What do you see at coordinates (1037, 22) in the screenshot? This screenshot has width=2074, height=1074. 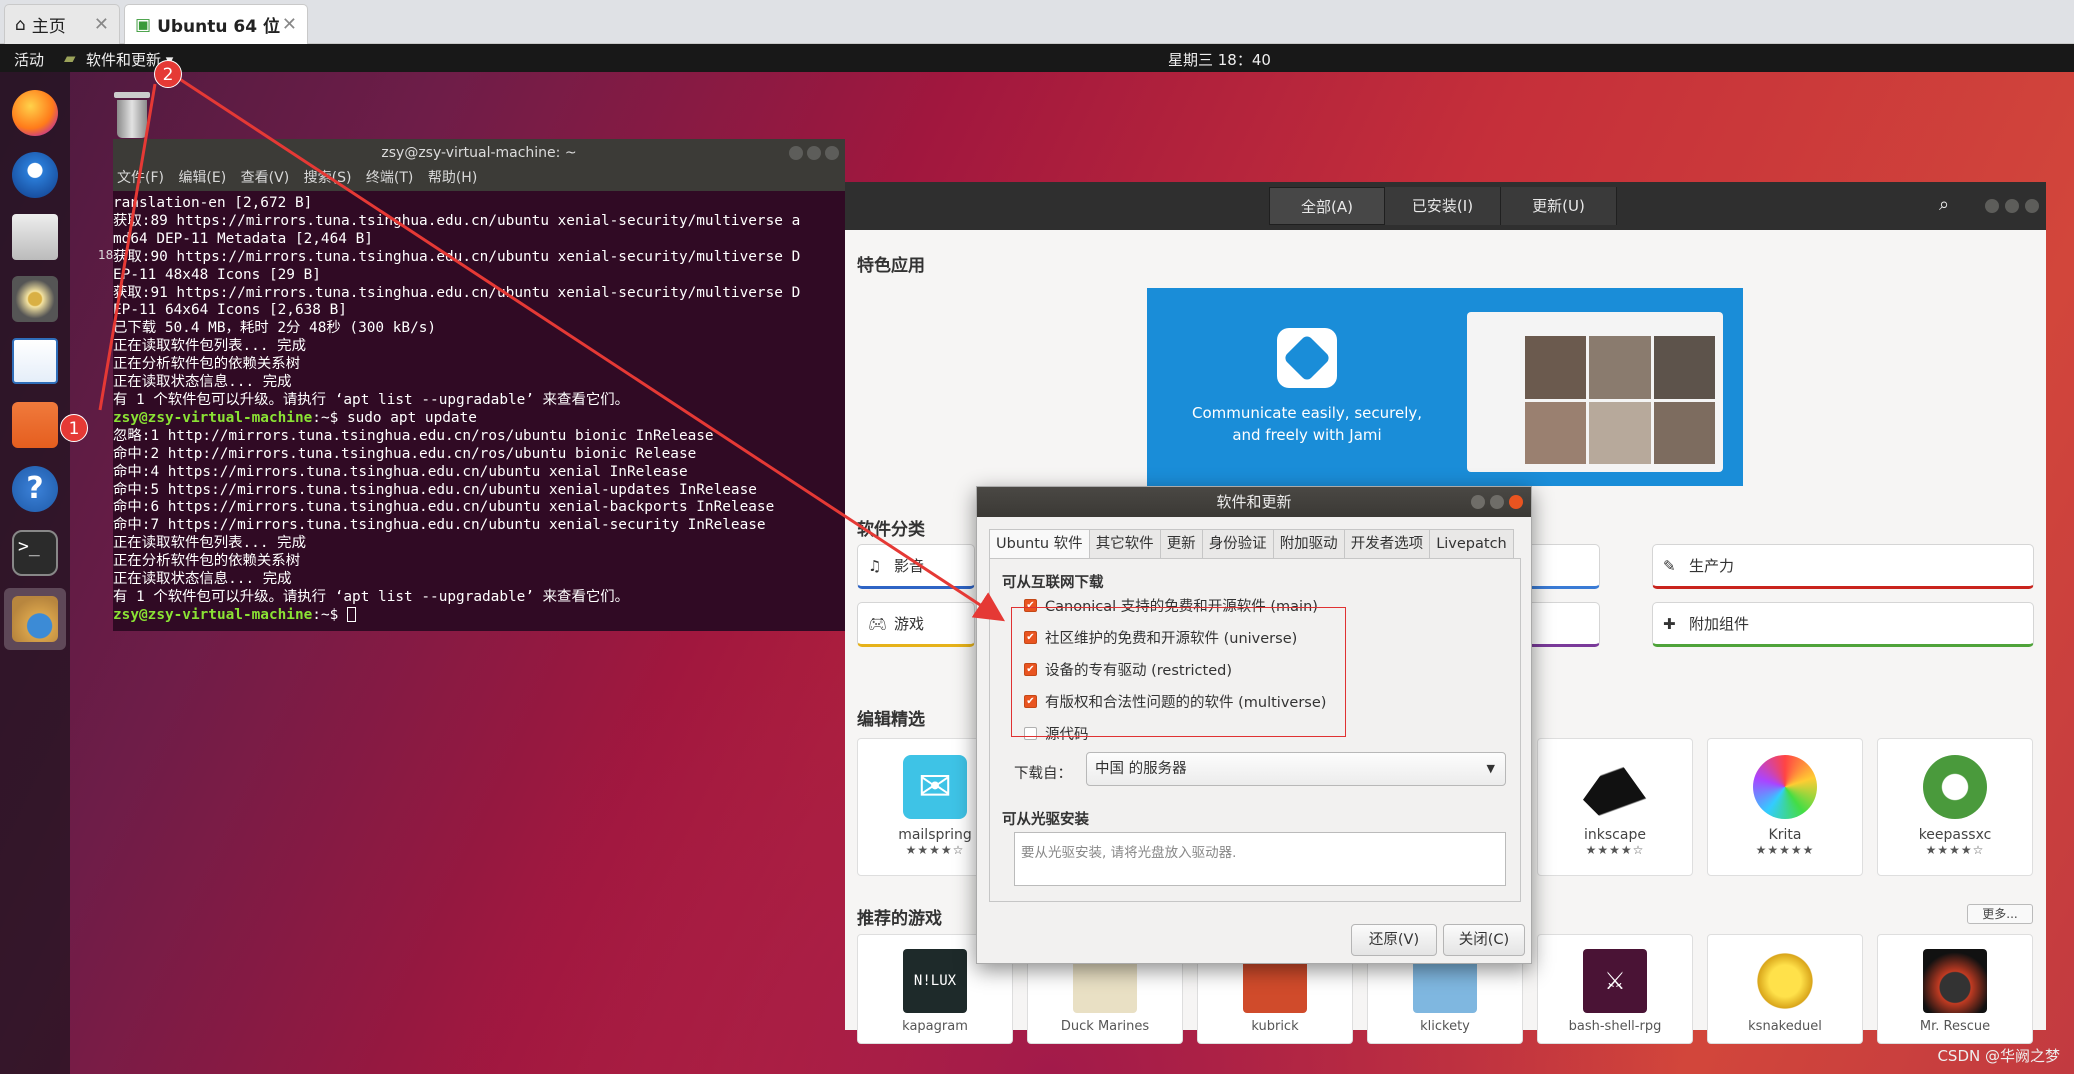 I see `host-tab-bar: ⌂ 主页 ✕ ▣ Ubuntu 64 位 ✕` at bounding box center [1037, 22].